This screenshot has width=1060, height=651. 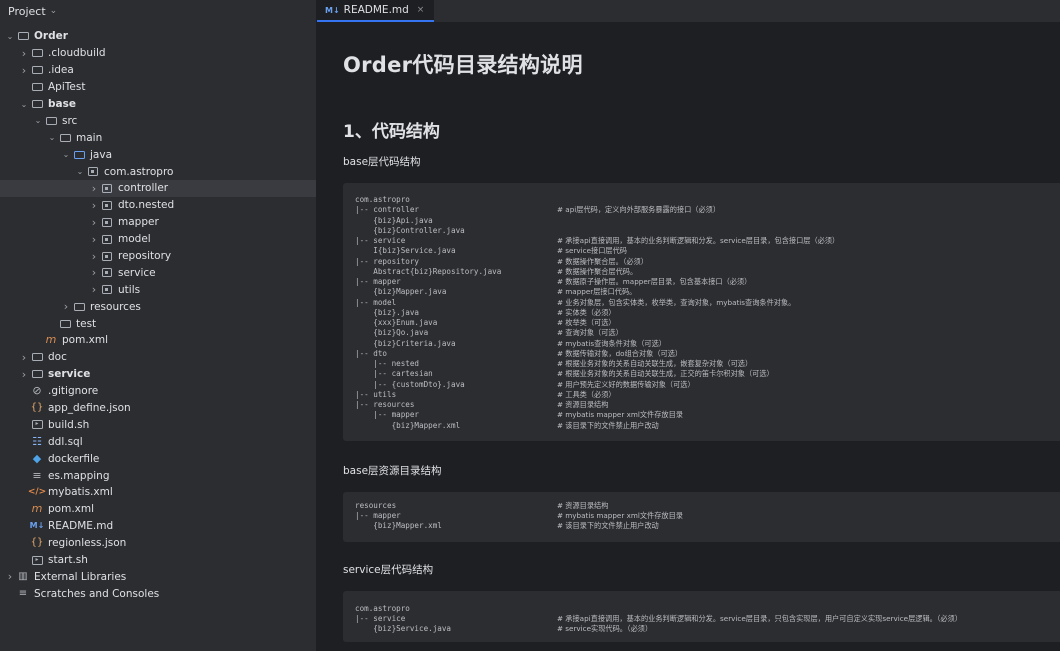 What do you see at coordinates (387, 210) in the screenshot?
I see `code-text: |-- controller` at bounding box center [387, 210].